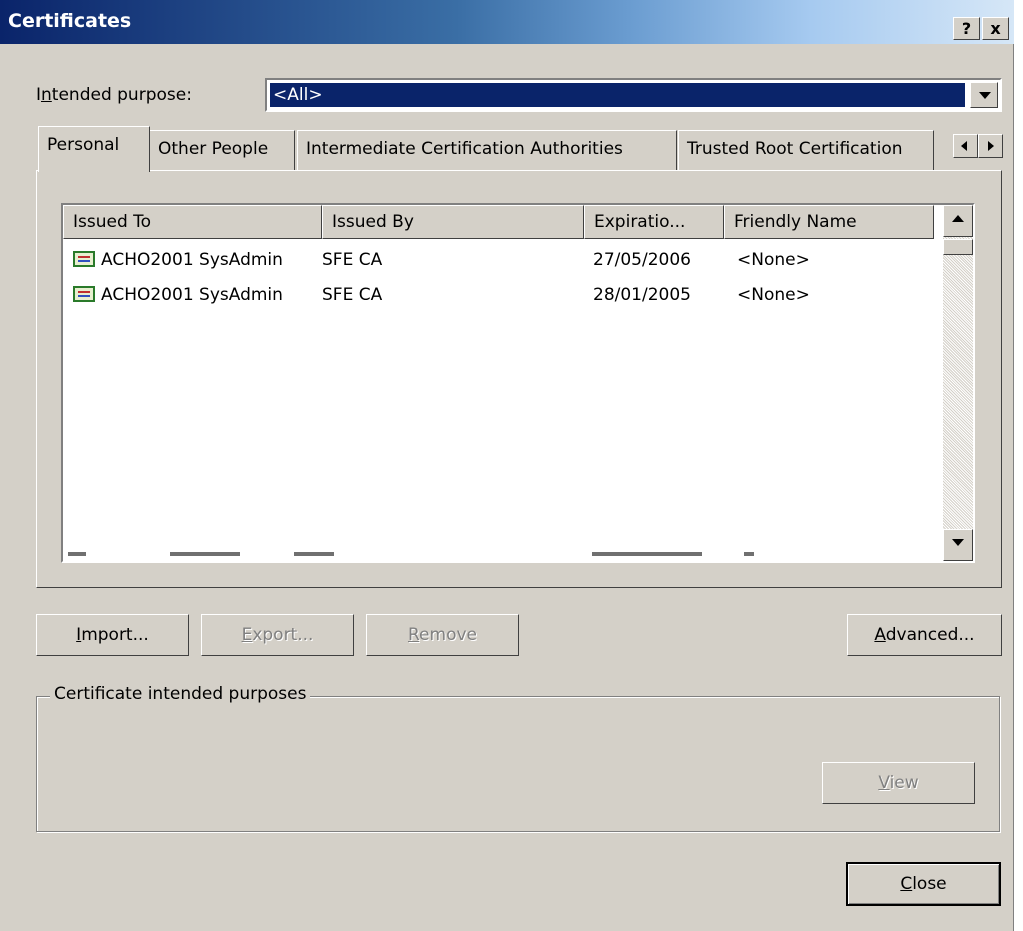 Image resolution: width=1023 pixels, height=931 pixels. I want to click on intended-purpose-combo: <All>, so click(633, 95).